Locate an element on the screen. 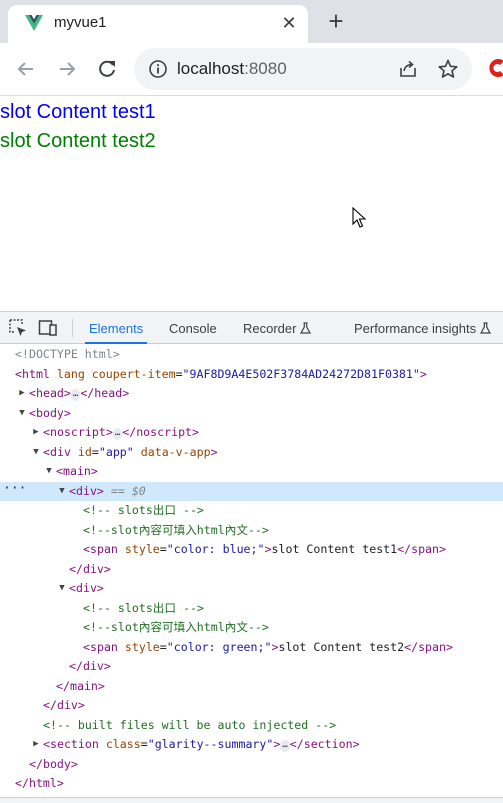 This screenshot has width=503, height=803. breadcrumb-bar is located at coordinates (251, 800).